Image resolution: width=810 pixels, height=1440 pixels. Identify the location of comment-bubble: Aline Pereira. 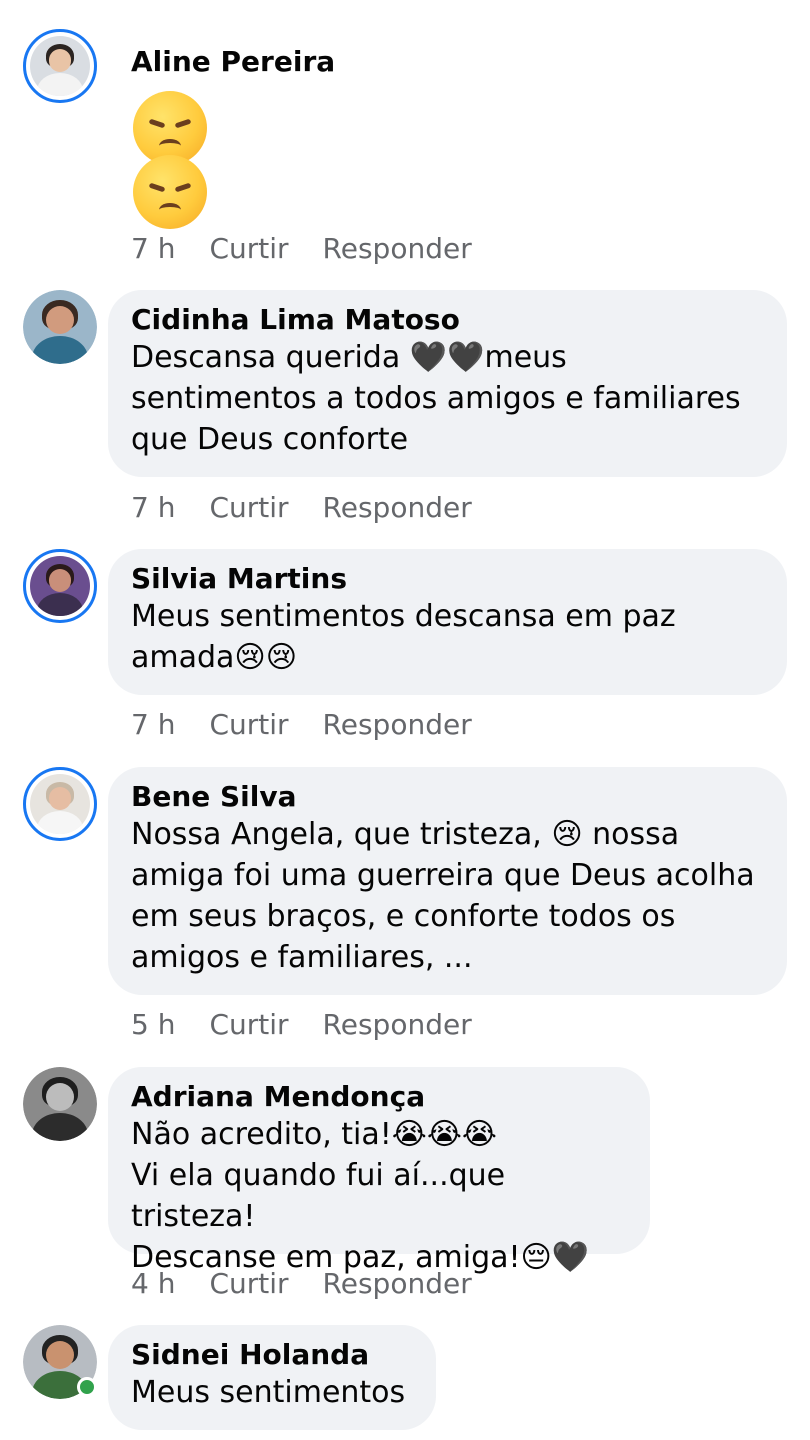
(232, 130).